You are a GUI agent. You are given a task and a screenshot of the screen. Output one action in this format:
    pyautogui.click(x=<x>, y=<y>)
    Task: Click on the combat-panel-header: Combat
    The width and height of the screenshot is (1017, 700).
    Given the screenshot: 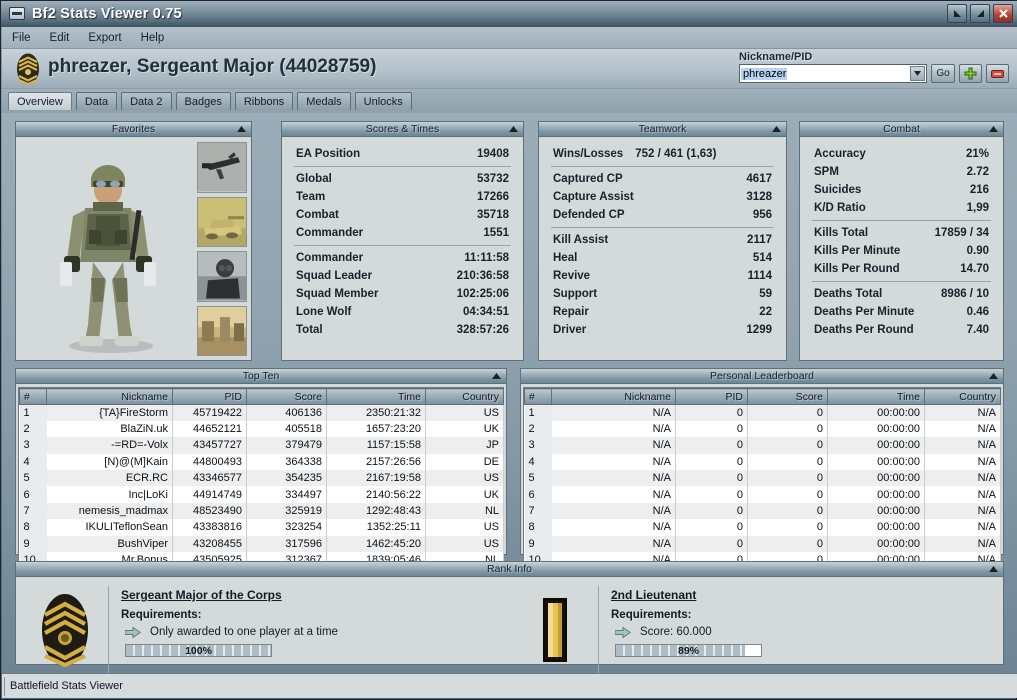 What is the action you would take?
    pyautogui.click(x=901, y=129)
    